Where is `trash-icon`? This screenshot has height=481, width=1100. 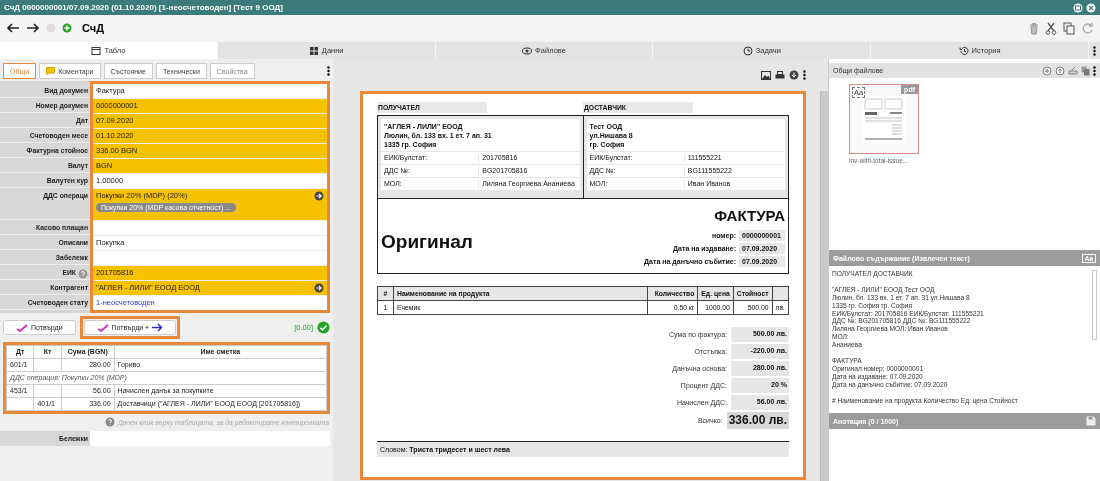
trash-icon is located at coordinates (1034, 28).